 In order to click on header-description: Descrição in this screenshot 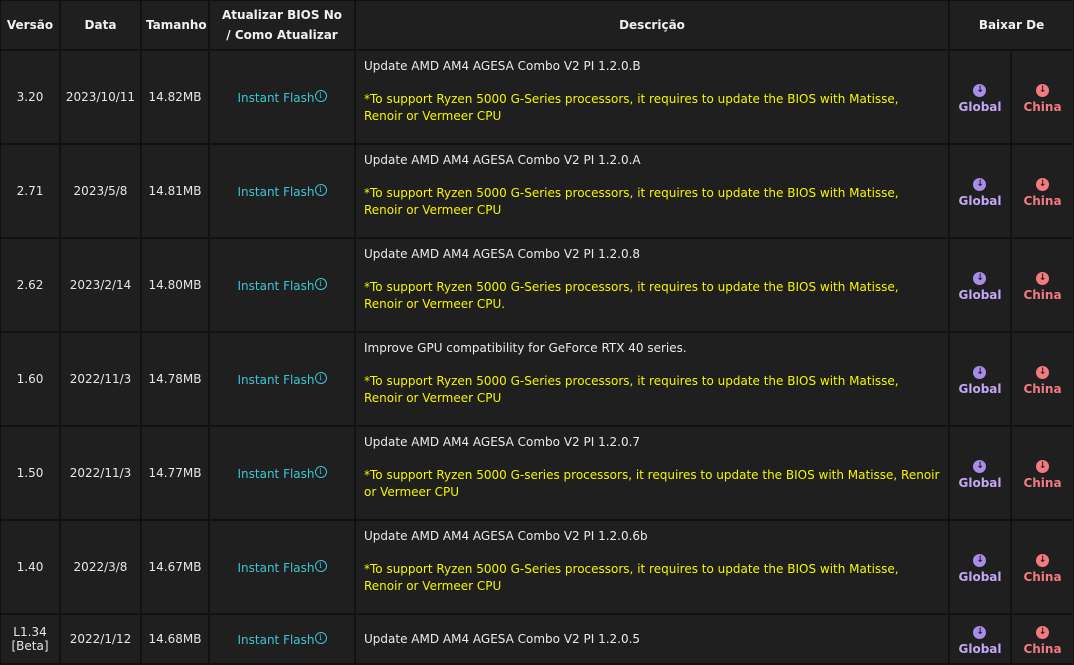, I will do `click(652, 25)`.